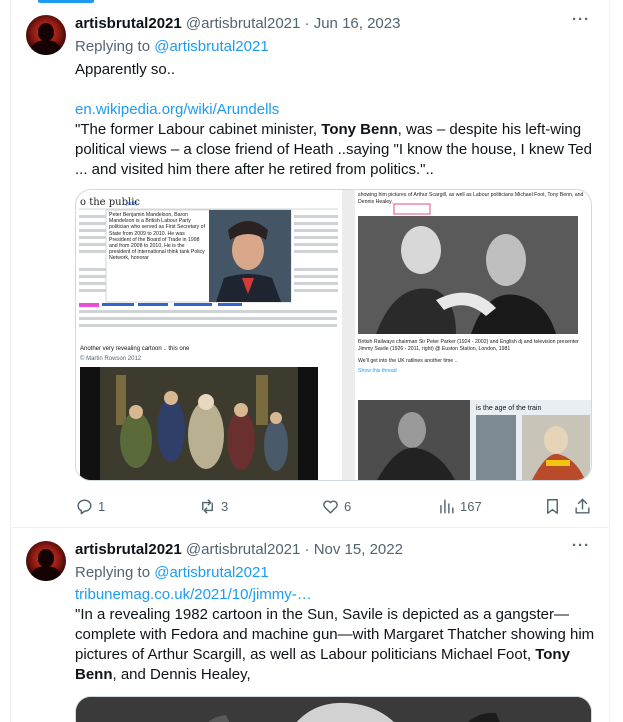 The image size is (623, 722). Describe the element at coordinates (447, 506) in the screenshot. I see `views-icon` at that location.